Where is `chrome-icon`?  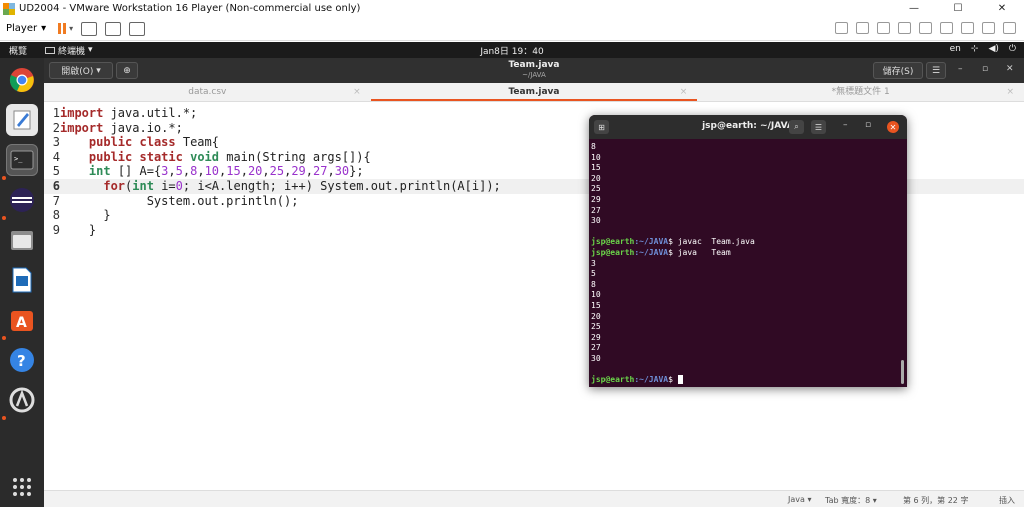 chrome-icon is located at coordinates (22, 80).